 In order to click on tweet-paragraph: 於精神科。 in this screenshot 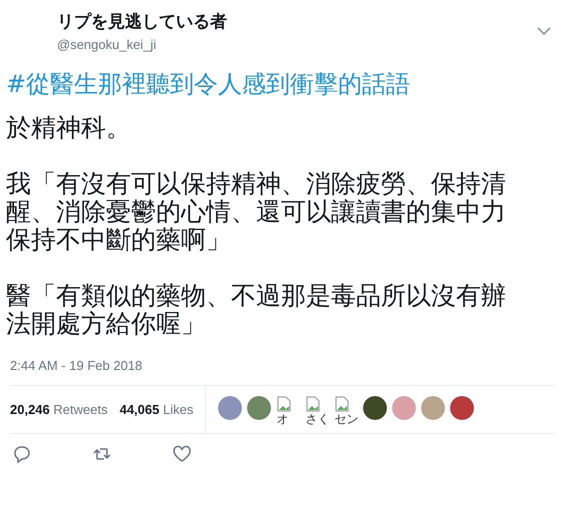, I will do `click(69, 128)`.